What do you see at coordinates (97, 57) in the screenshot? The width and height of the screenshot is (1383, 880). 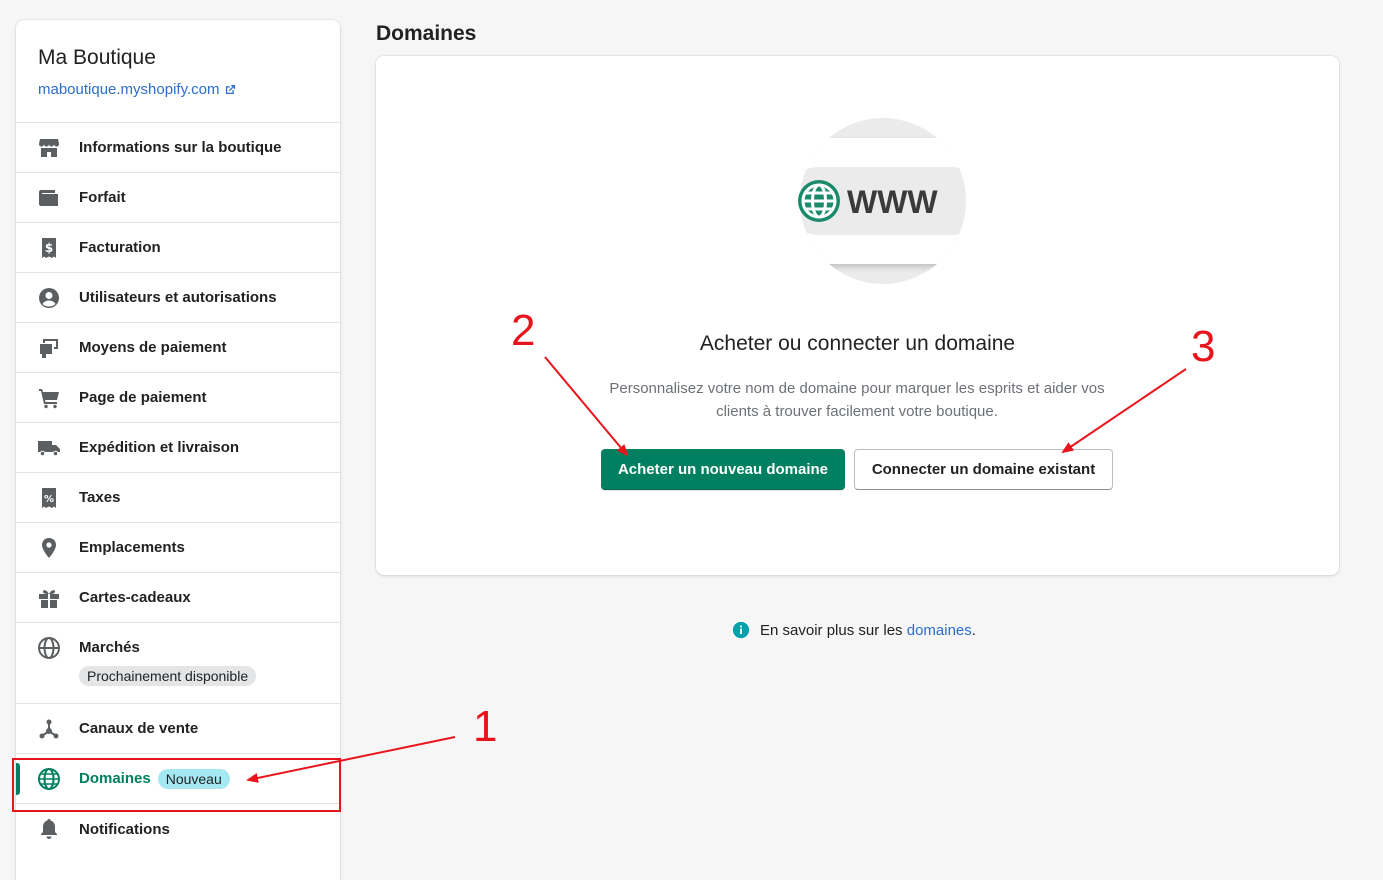 I see `store-name: Ma Boutique` at bounding box center [97, 57].